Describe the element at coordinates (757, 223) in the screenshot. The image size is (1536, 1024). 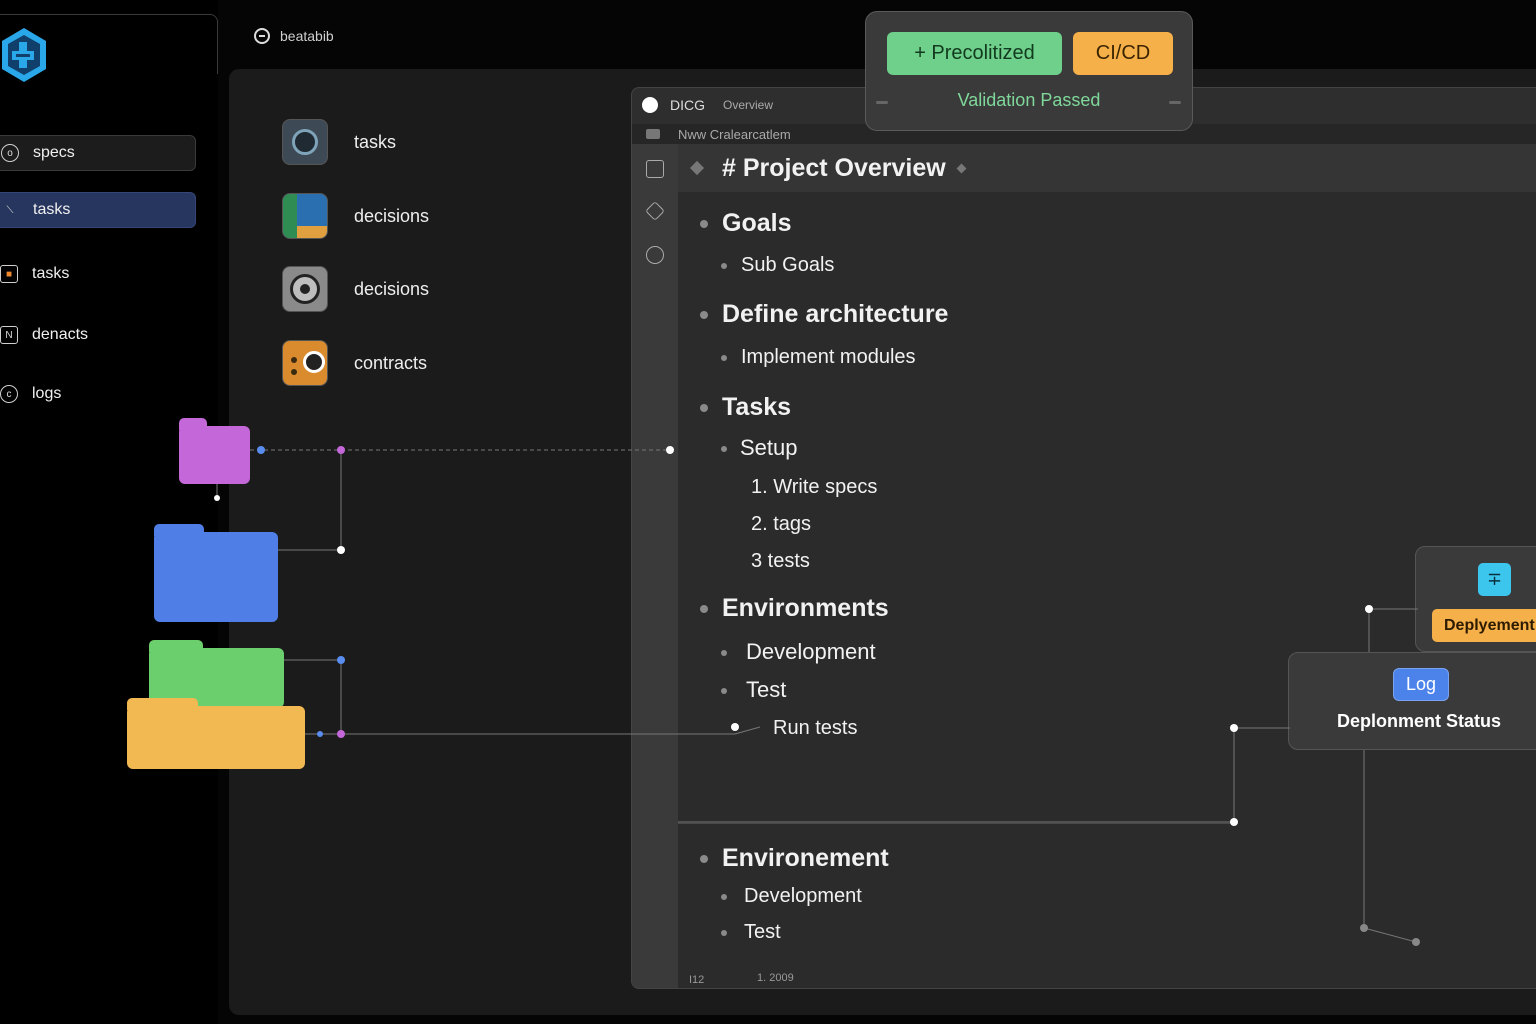
I see `section-title: Goals` at that location.